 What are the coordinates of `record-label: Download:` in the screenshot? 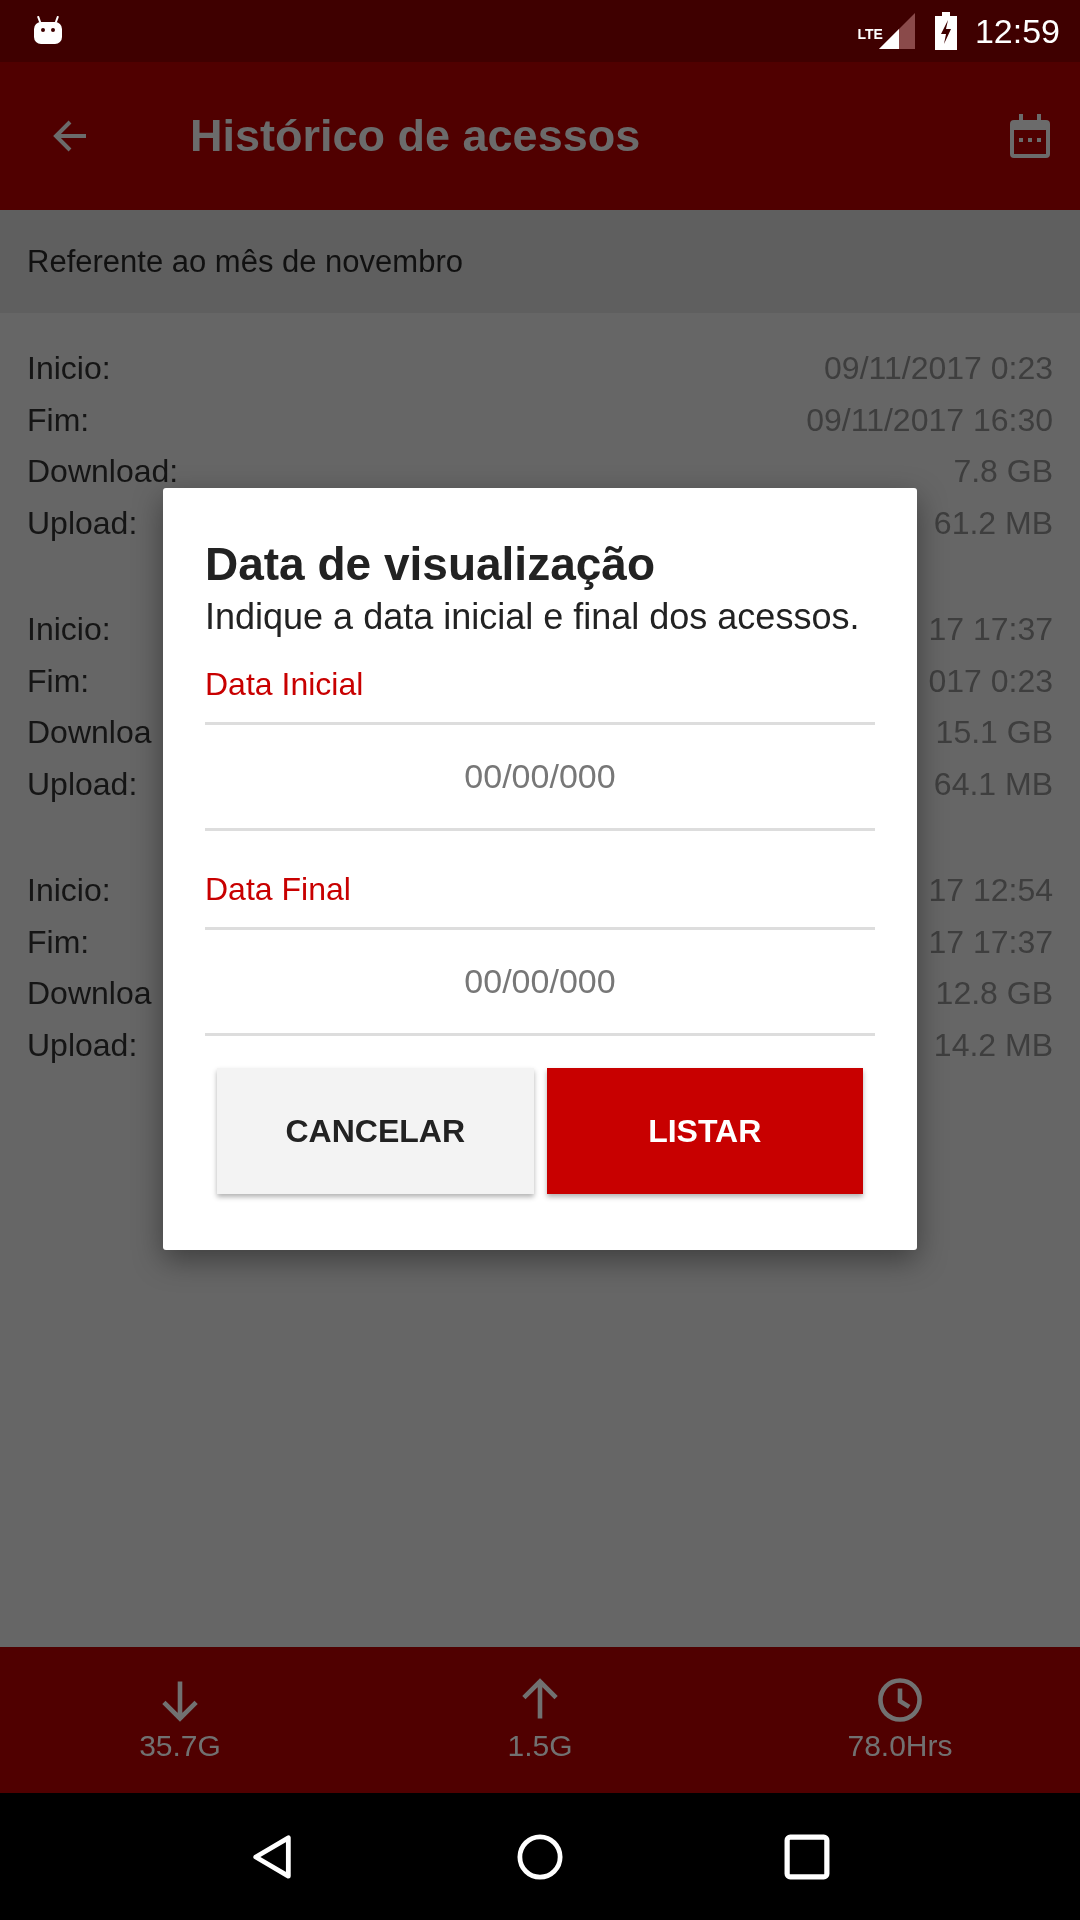 It's located at (103, 472).